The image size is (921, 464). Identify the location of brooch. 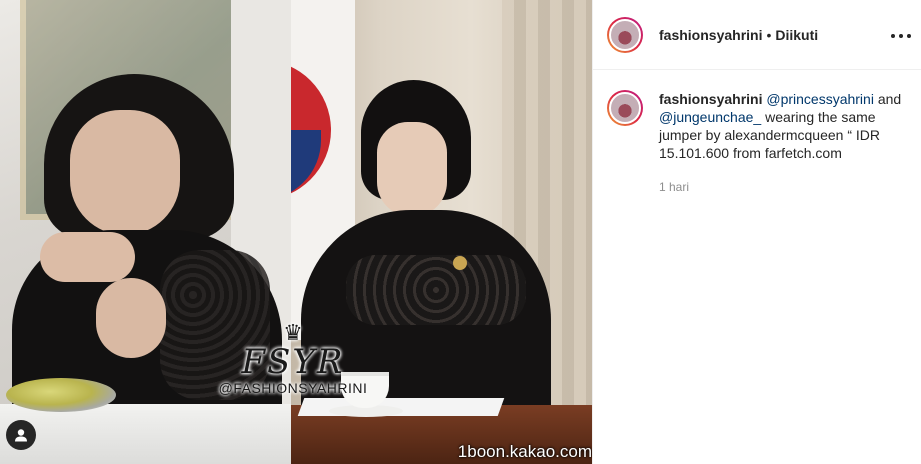
(460, 263).